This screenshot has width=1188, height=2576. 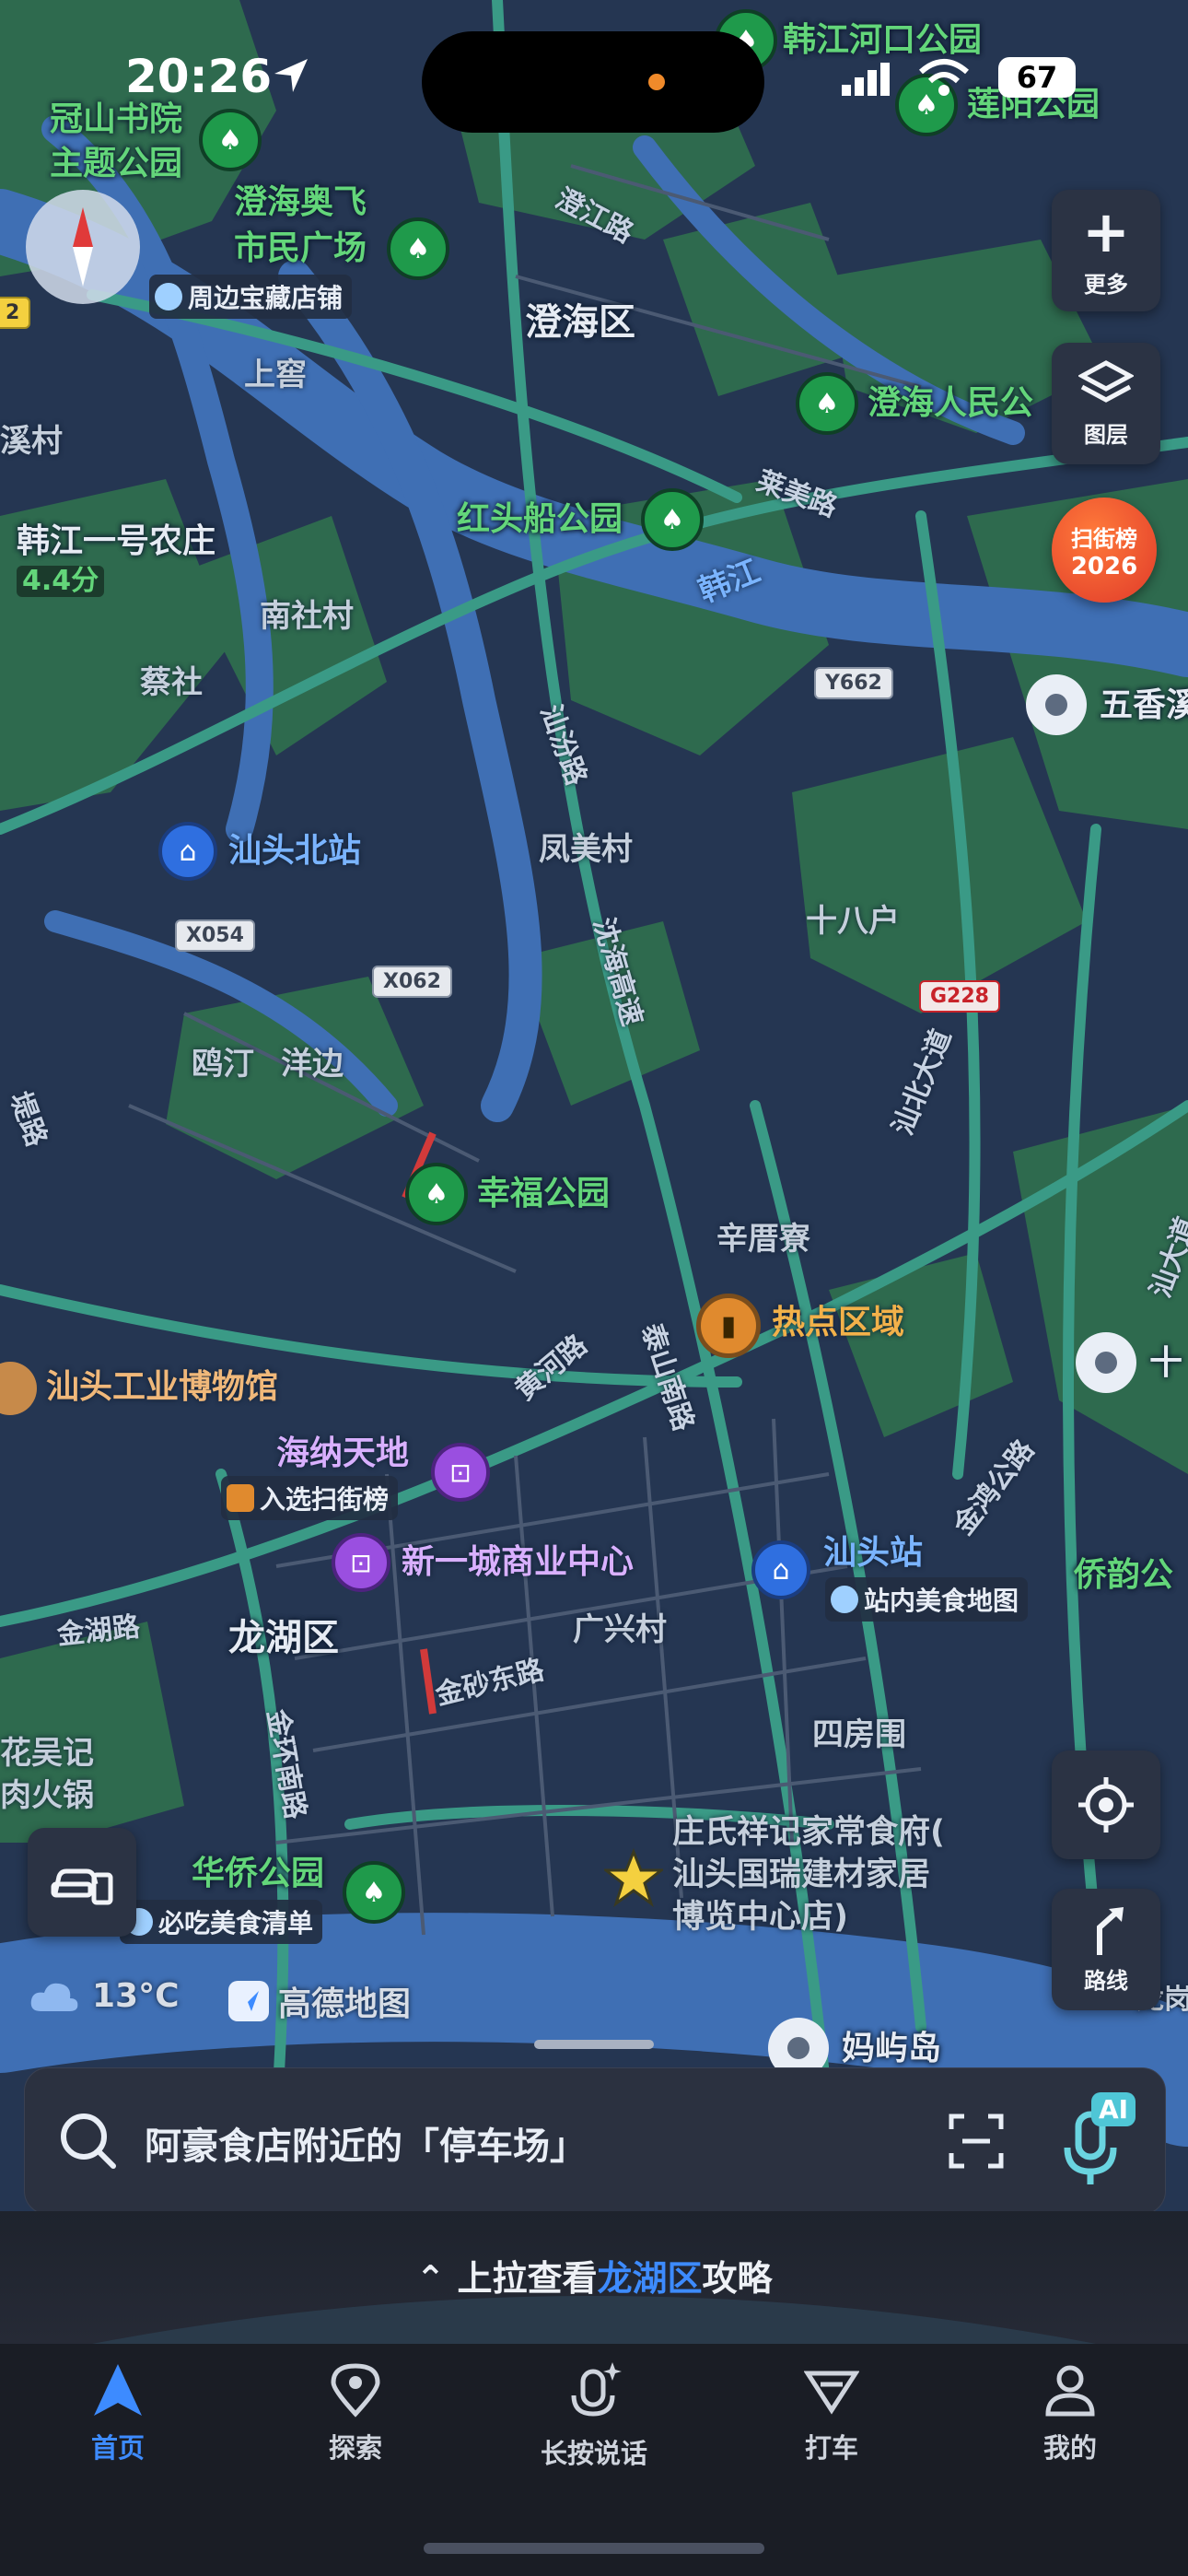 What do you see at coordinates (1106, 1805) in the screenshot?
I see `locate-me-button` at bounding box center [1106, 1805].